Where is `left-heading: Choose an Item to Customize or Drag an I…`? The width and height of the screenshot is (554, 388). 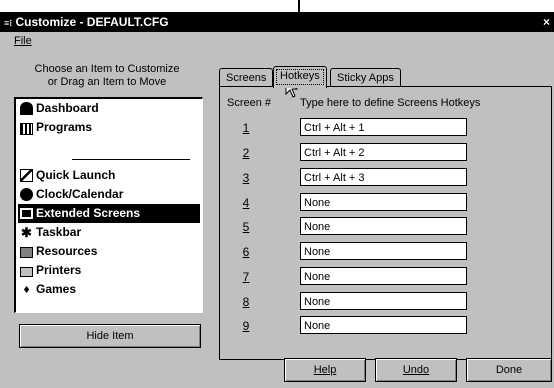
left-heading: Choose an Item to Customize or Drag an I… is located at coordinates (107, 75).